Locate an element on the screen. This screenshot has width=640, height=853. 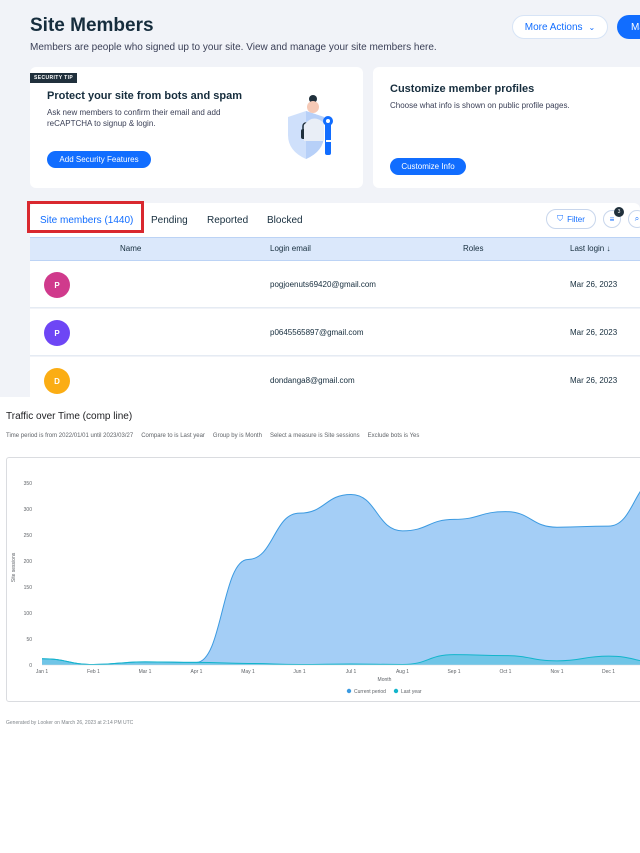
chevron-down-icon: ⌄ is located at coordinates (592, 27).